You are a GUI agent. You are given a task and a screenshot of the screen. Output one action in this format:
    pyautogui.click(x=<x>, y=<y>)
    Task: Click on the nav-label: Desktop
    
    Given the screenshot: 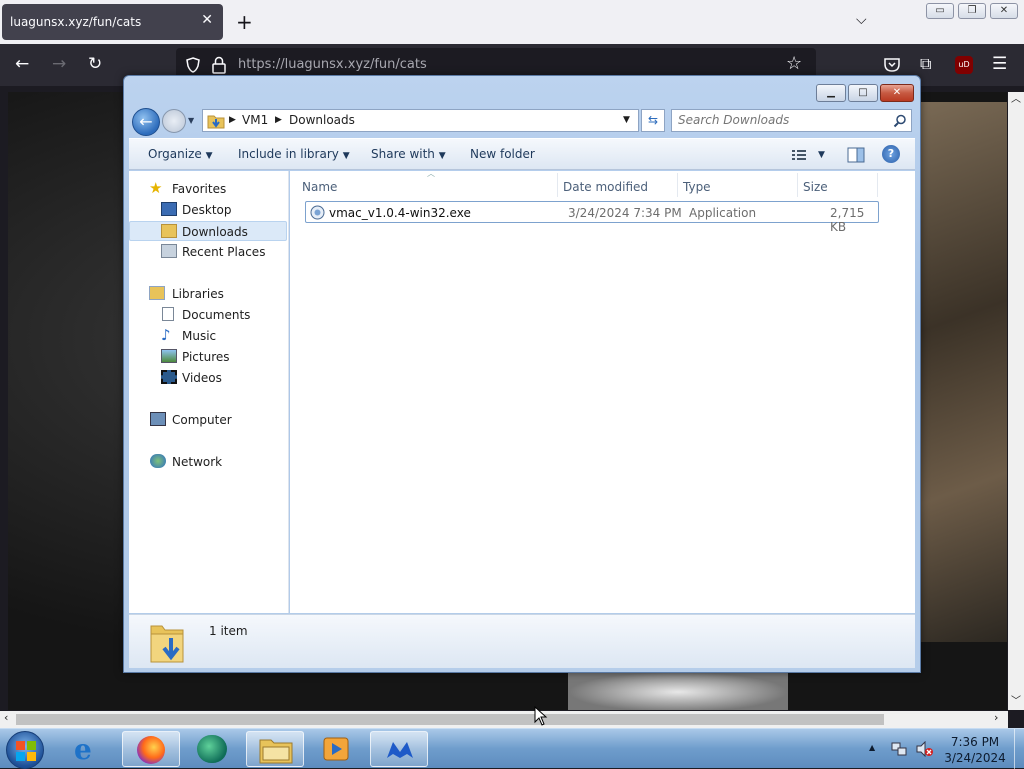 What is the action you would take?
    pyautogui.click(x=207, y=210)
    